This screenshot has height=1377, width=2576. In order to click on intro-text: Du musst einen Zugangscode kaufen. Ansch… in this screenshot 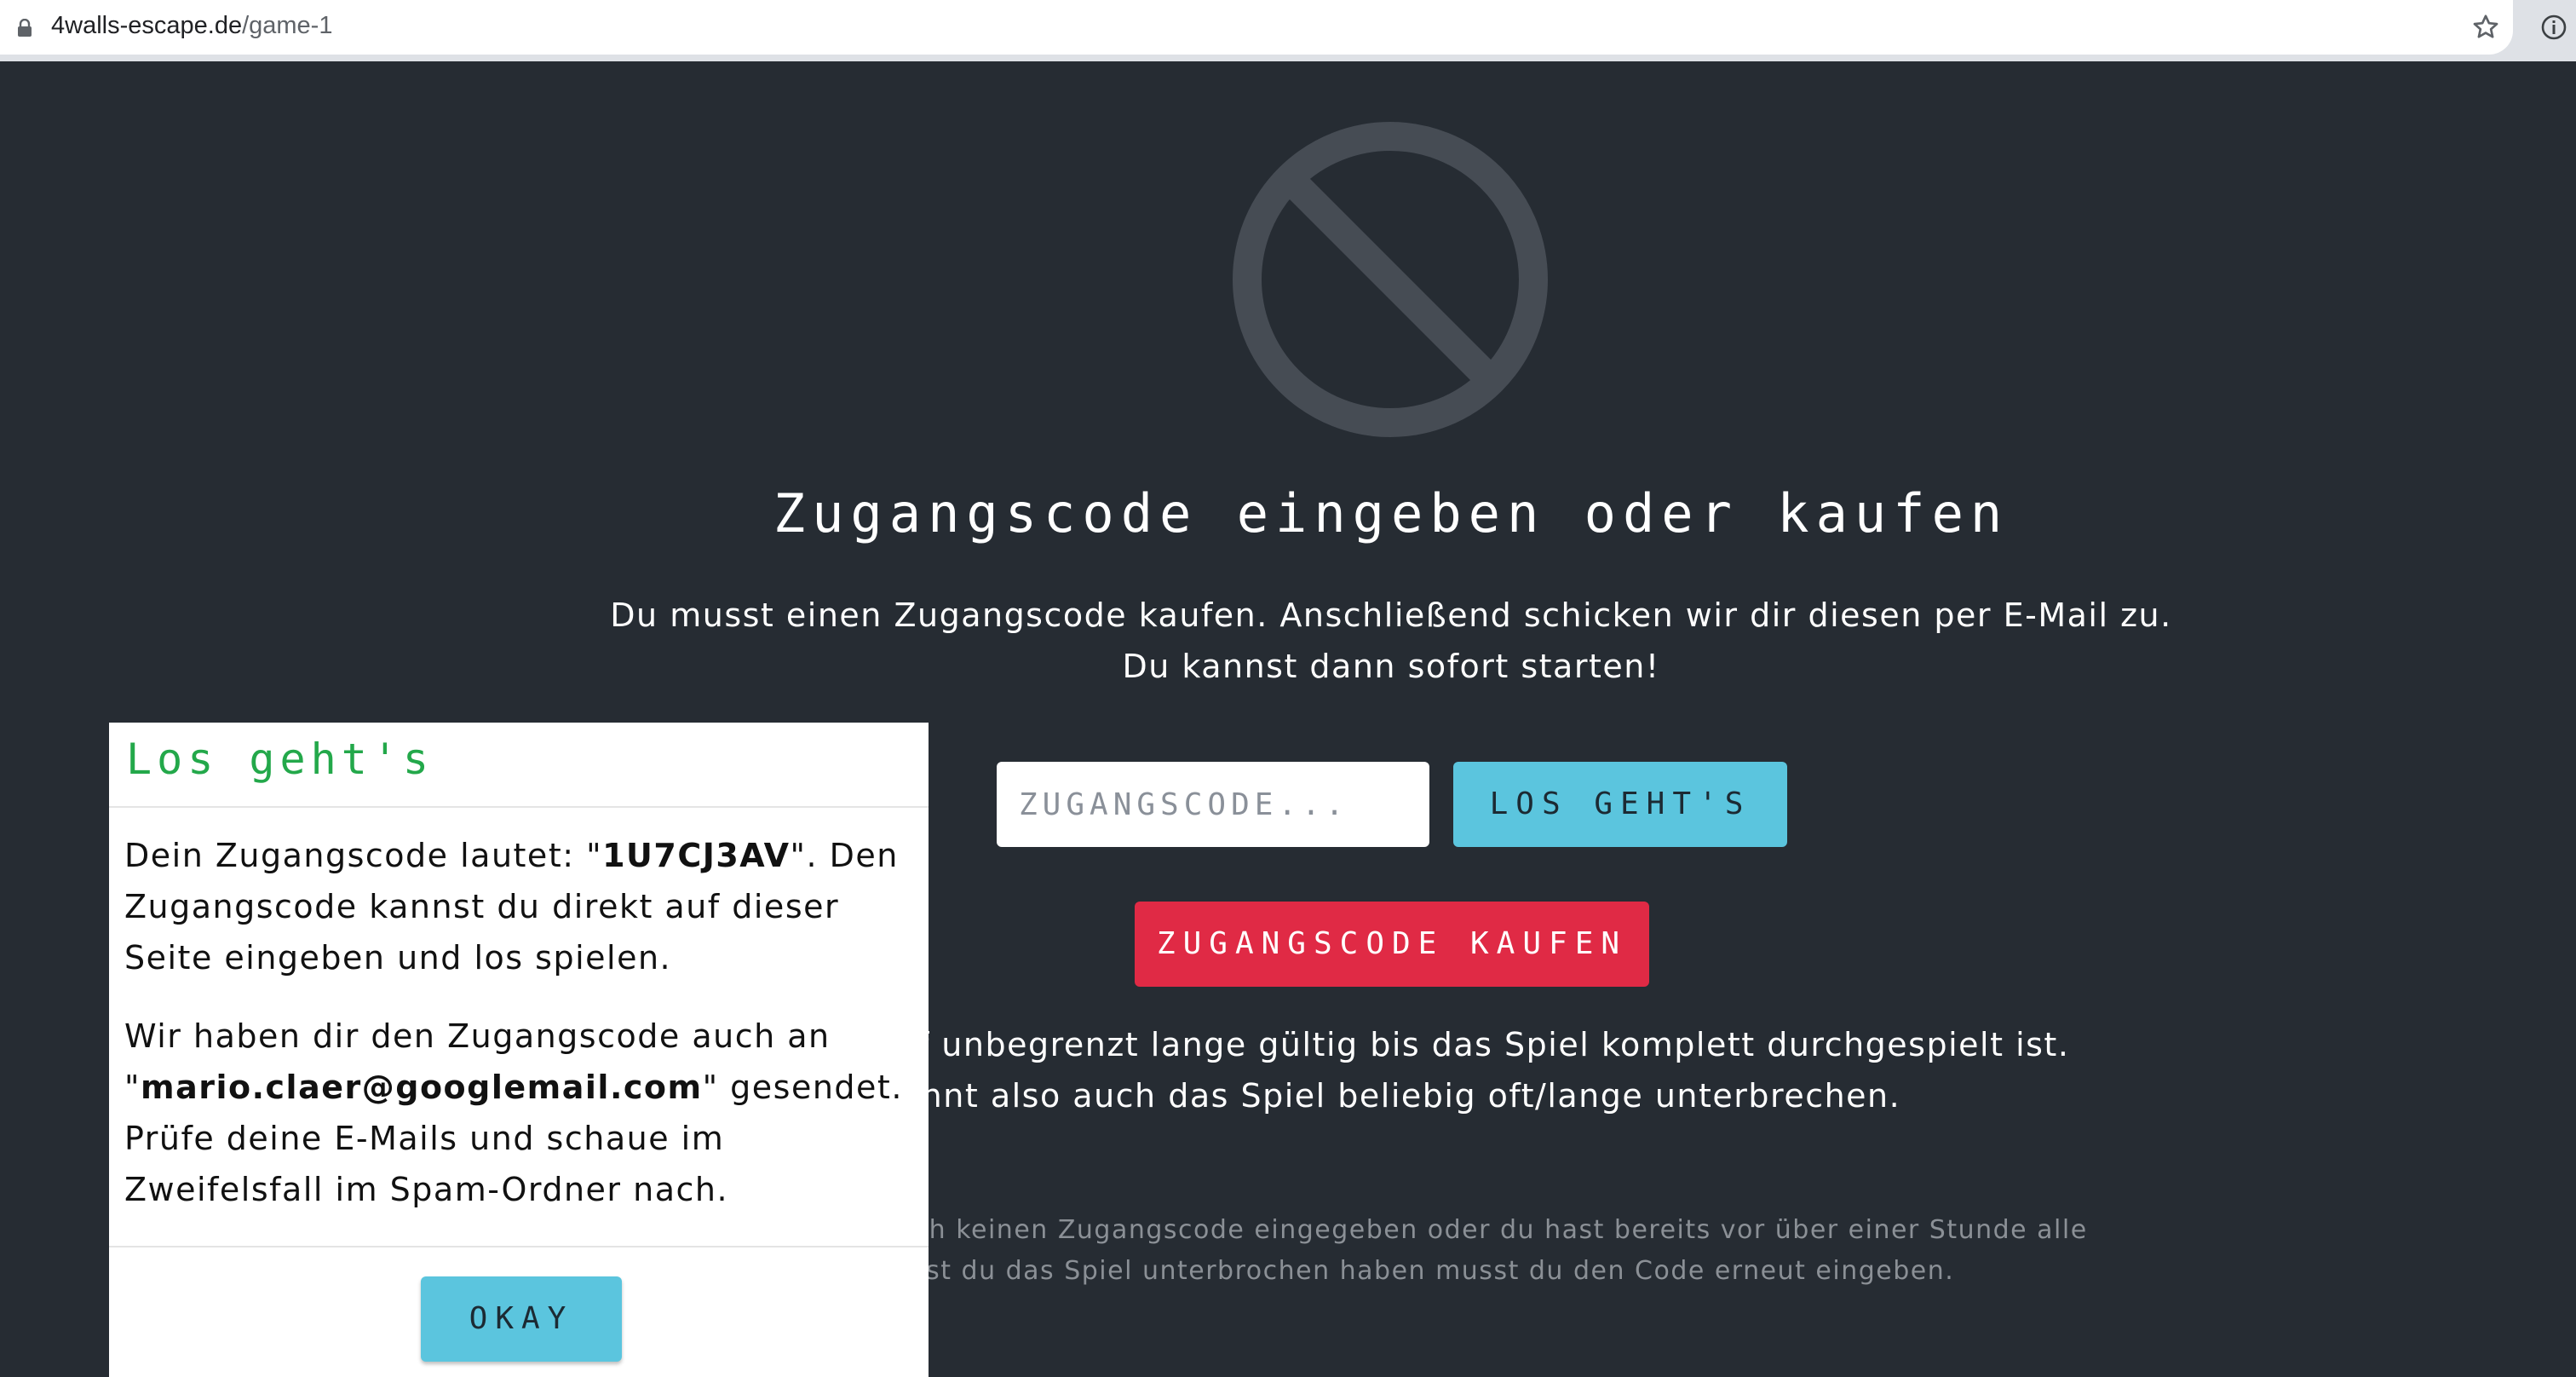, I will do `click(1288, 641)`.